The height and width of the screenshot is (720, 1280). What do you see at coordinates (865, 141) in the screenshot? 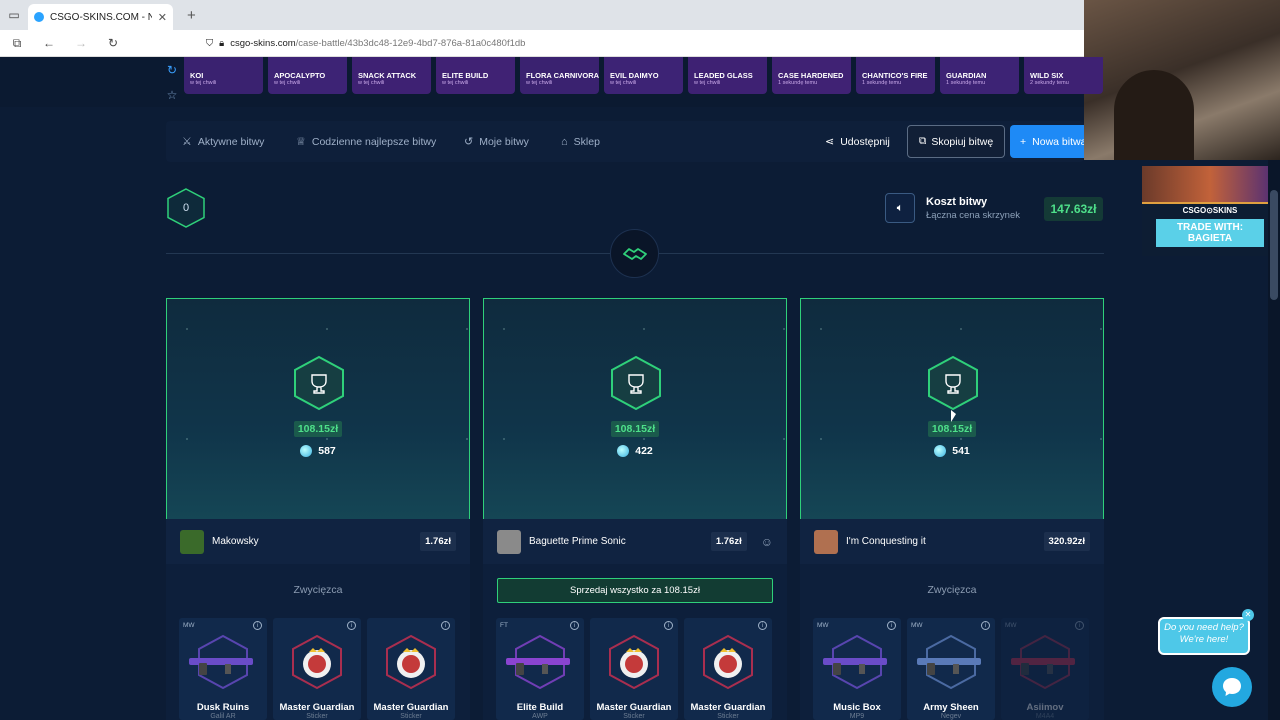
I see `share-label: Udostępnij` at bounding box center [865, 141].